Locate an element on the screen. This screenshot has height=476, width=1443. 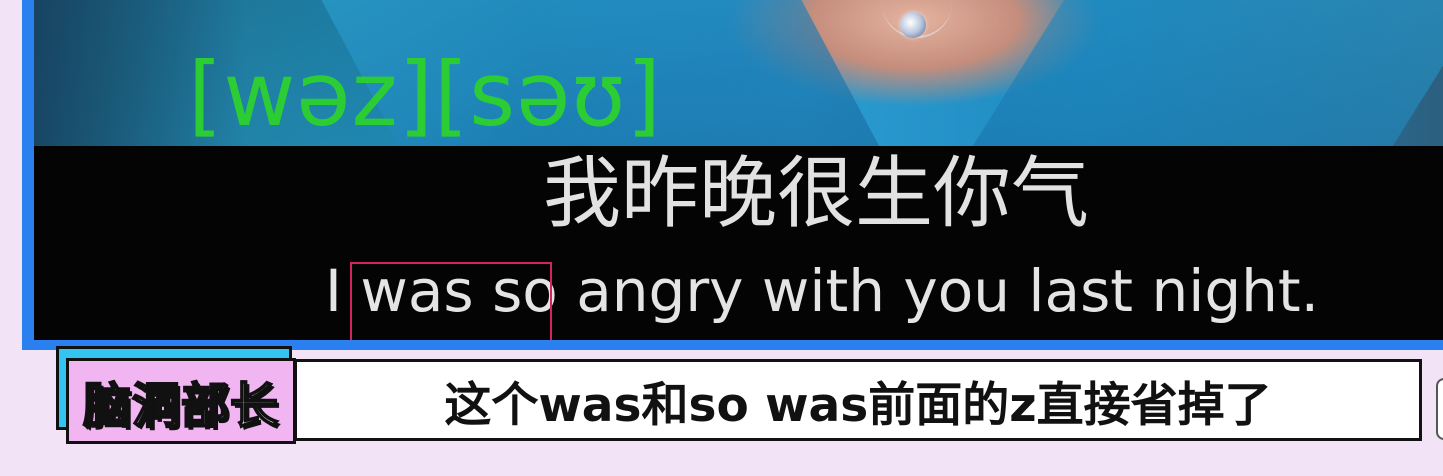
phonetic-transcription: [wəz][səʊ] is located at coordinates (425, 94).